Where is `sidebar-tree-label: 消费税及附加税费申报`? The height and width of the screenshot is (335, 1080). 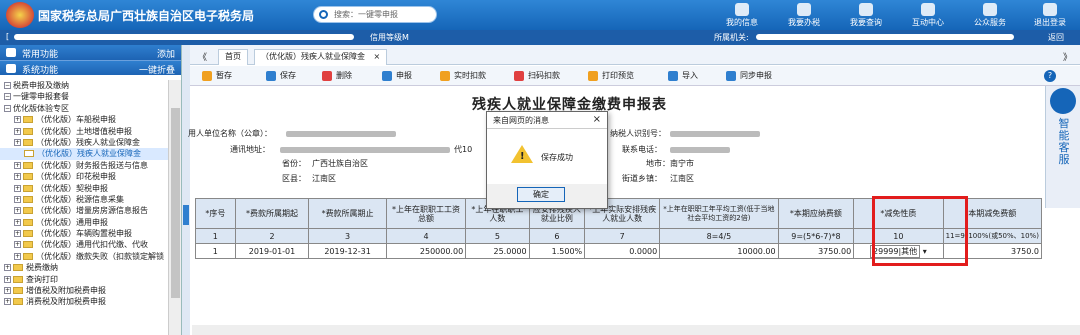
sidebar-tree-label: 消费税及附加税费申报 is located at coordinates (66, 302).